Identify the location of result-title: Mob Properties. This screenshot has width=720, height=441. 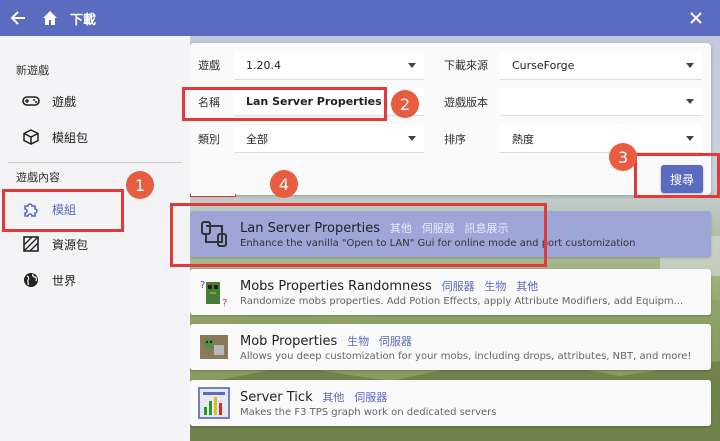
(289, 341).